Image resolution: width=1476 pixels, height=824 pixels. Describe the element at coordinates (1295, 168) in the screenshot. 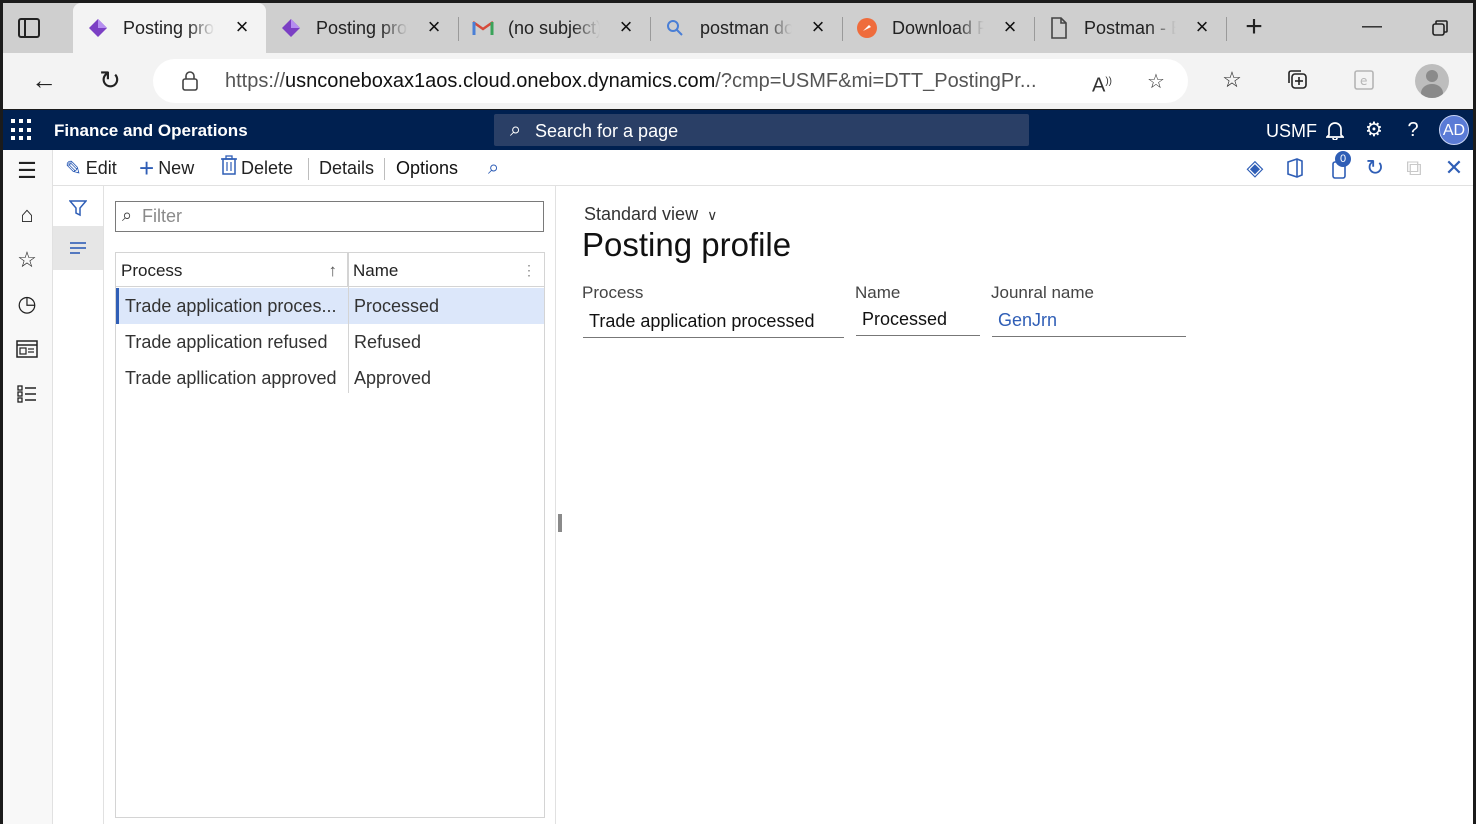

I see `office-icon` at that location.